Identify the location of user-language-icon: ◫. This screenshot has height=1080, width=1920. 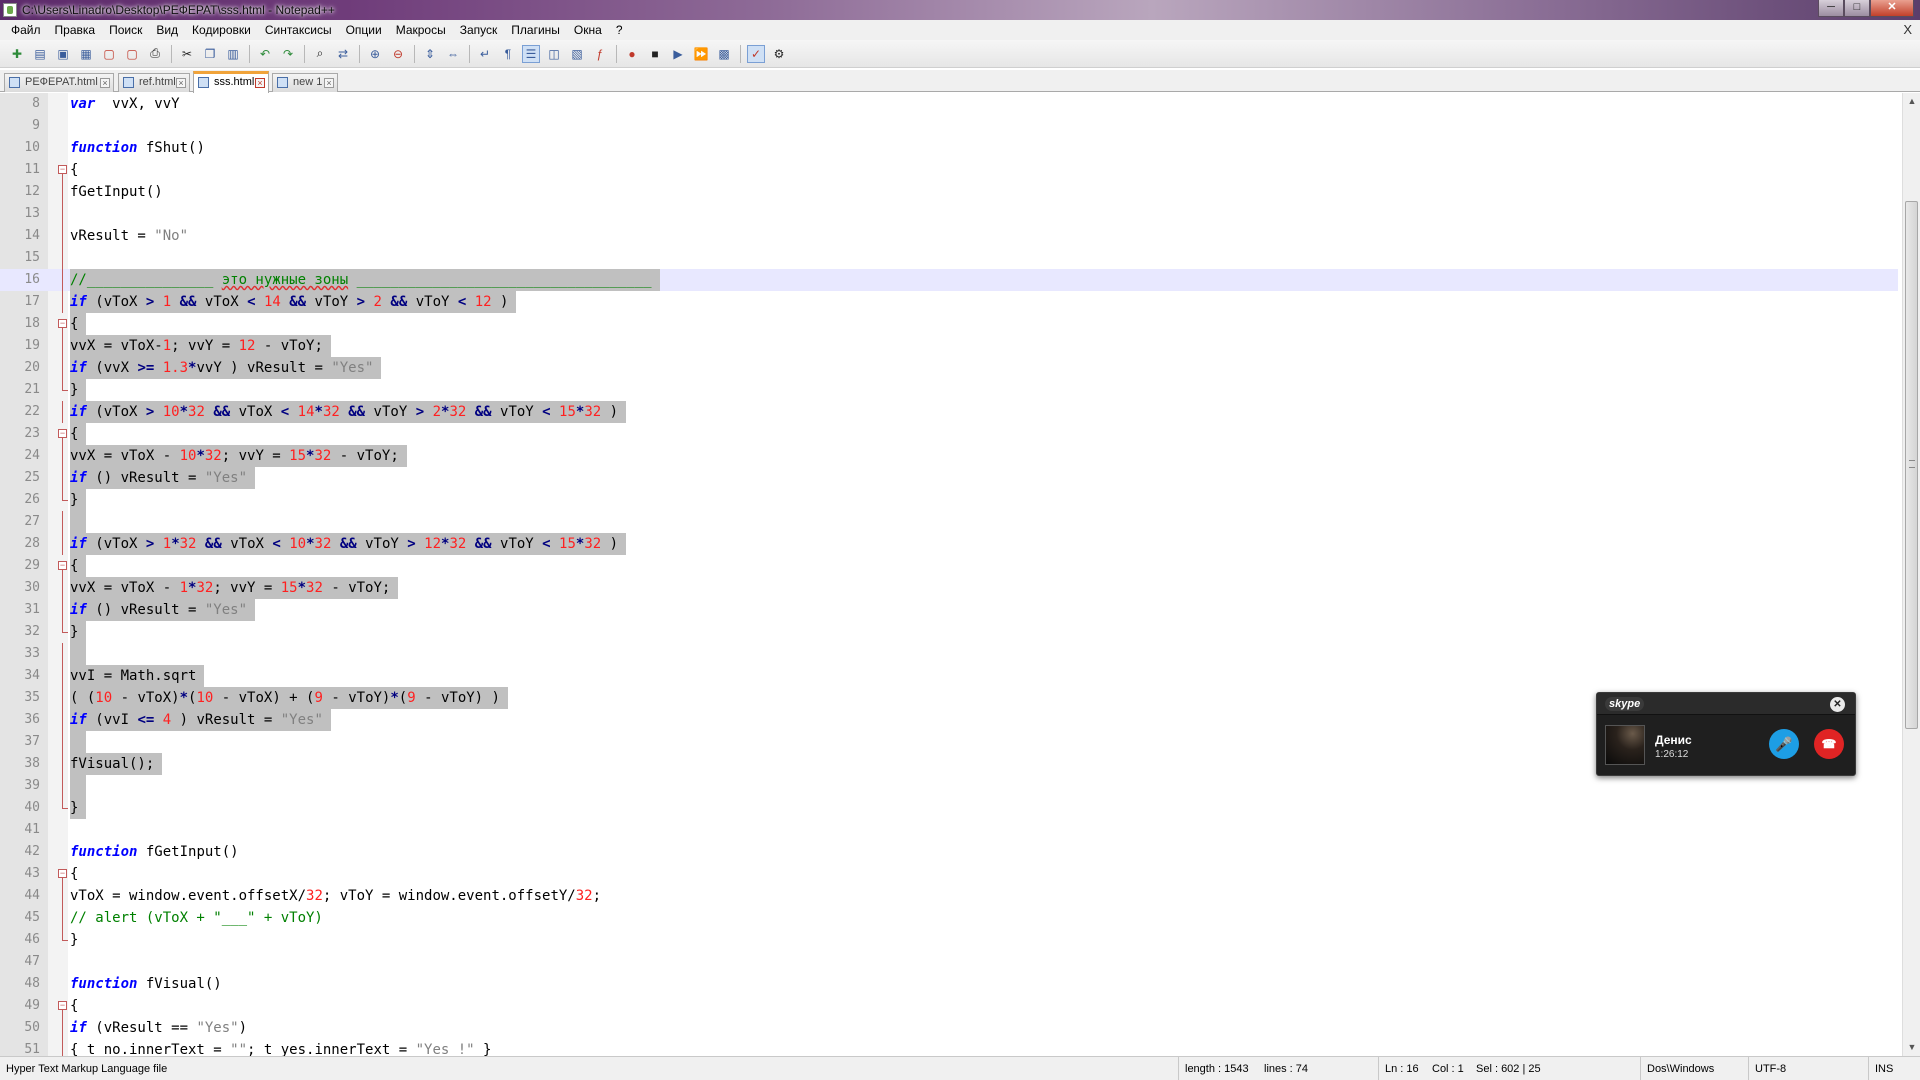
(554, 54).